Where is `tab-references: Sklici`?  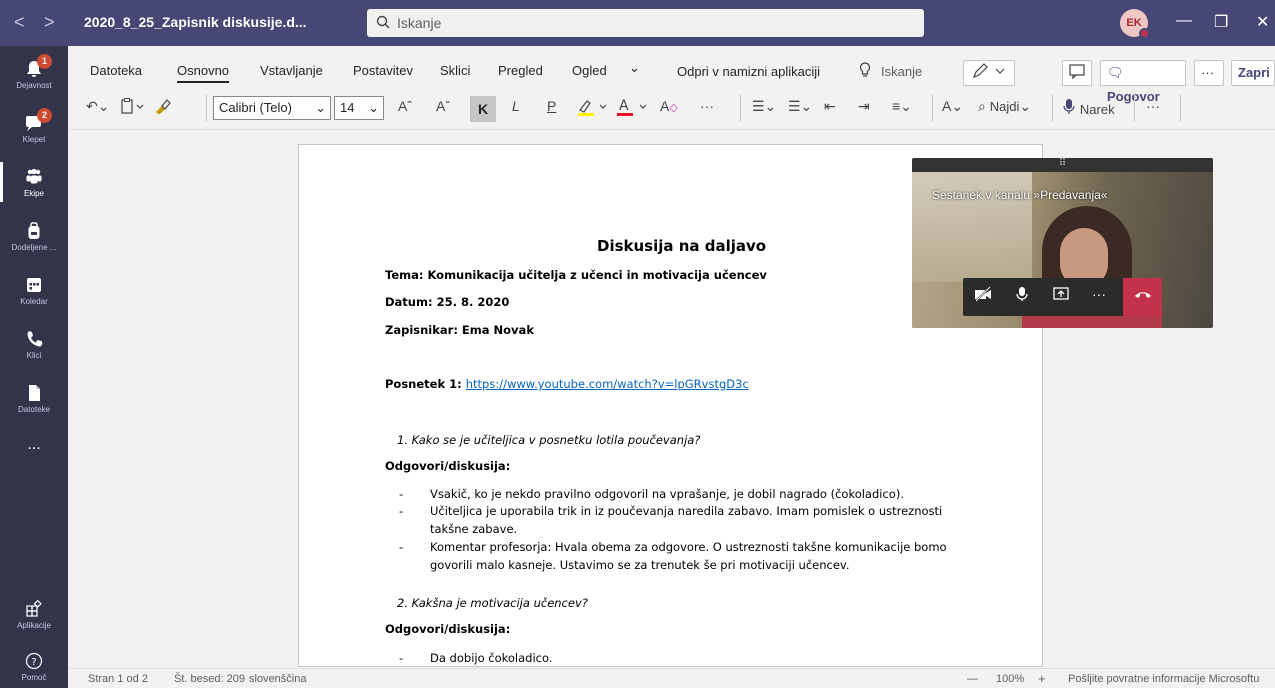 tab-references: Sklici is located at coordinates (455, 70).